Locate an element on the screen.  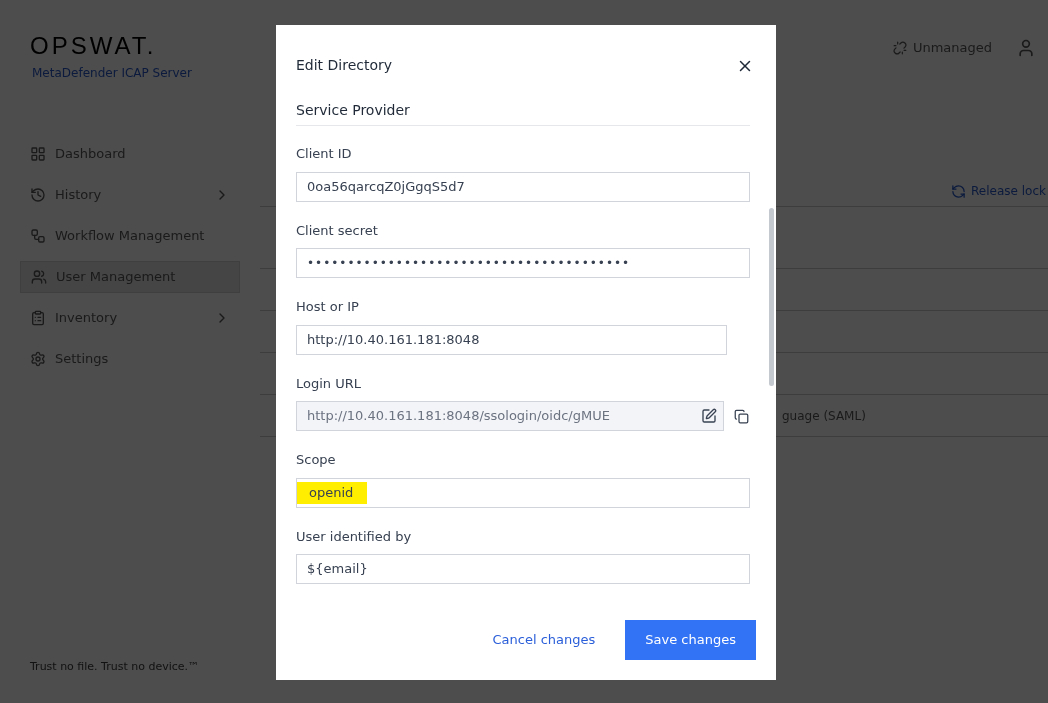
unlink-icon is located at coordinates (899, 47).